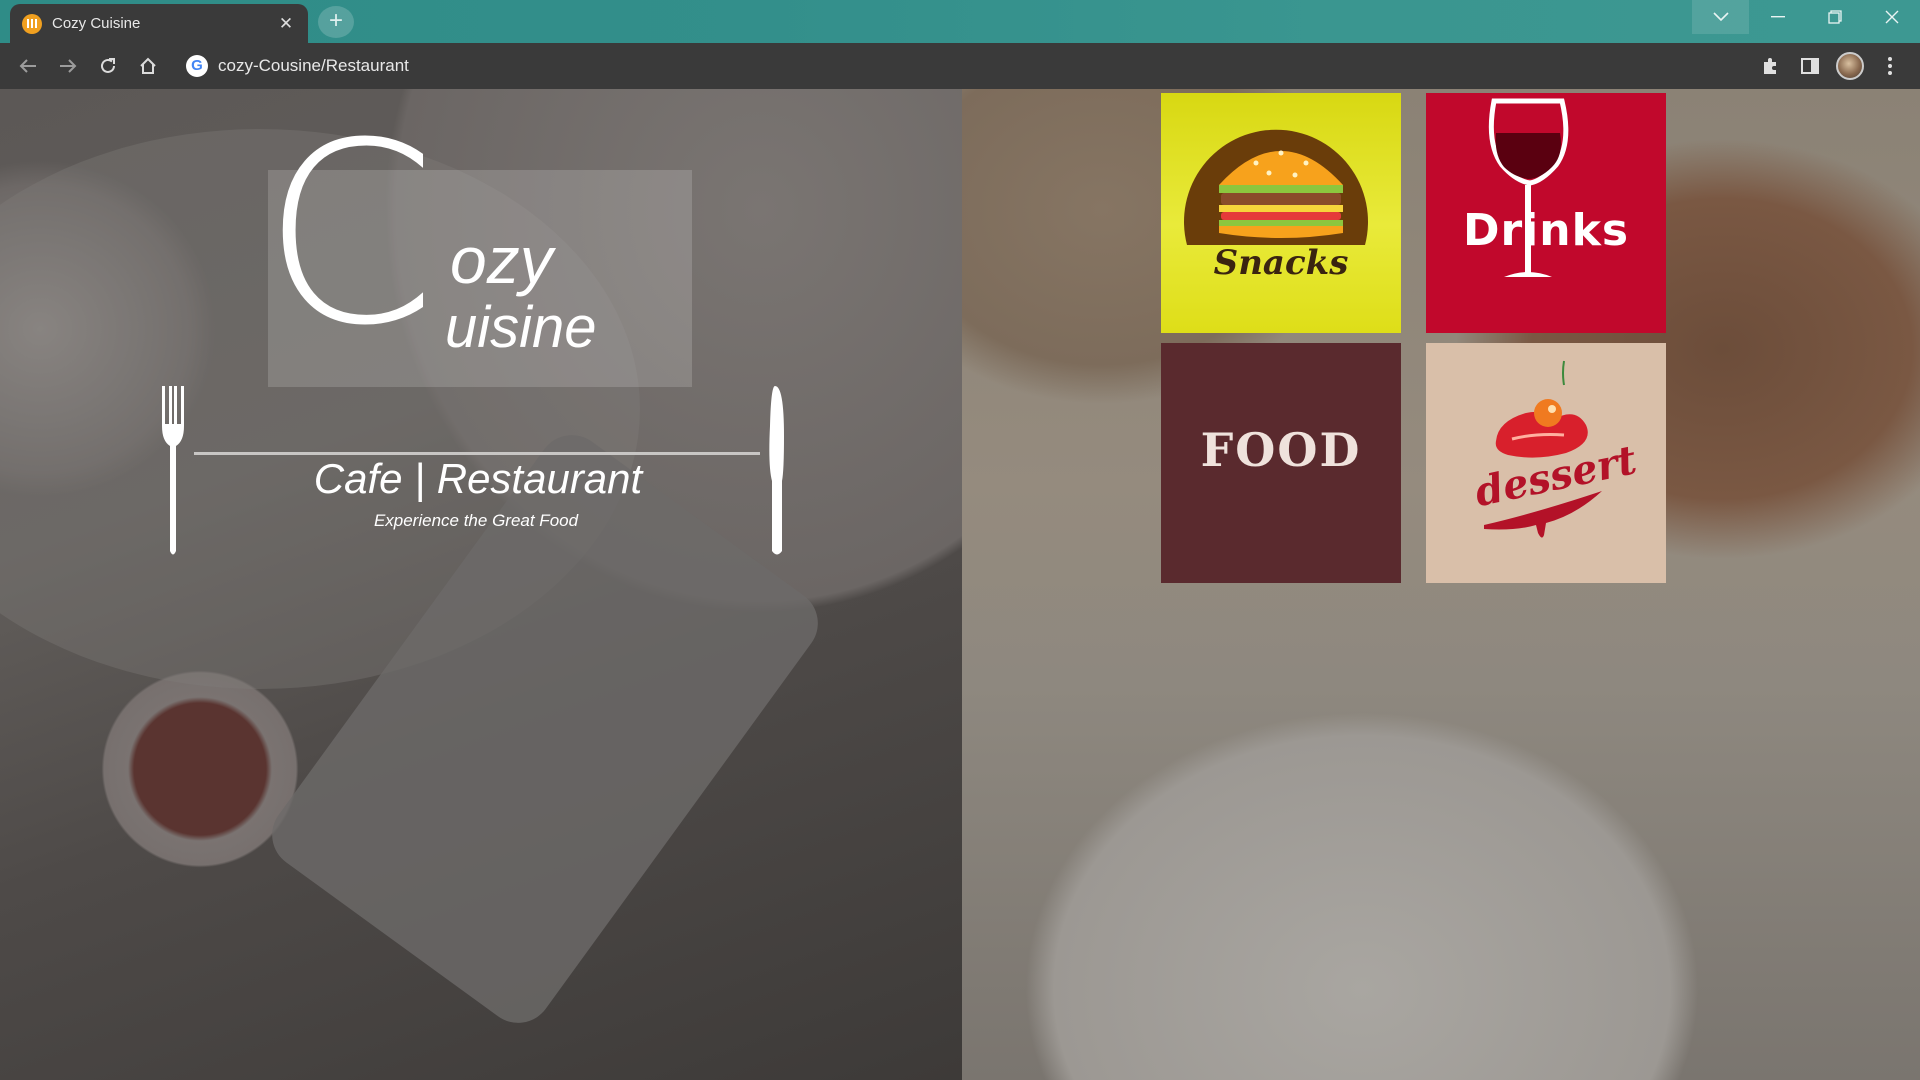 This screenshot has height=1080, width=1920. I want to click on burger-icon, so click(1276, 187).